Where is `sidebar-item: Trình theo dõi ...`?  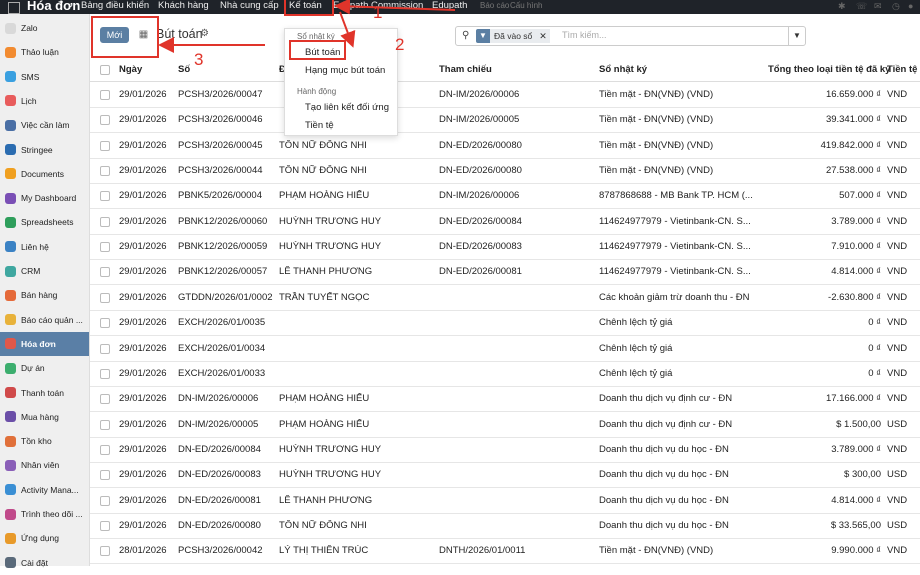
sidebar-item: Trình theo dõi ... is located at coordinates (44, 514).